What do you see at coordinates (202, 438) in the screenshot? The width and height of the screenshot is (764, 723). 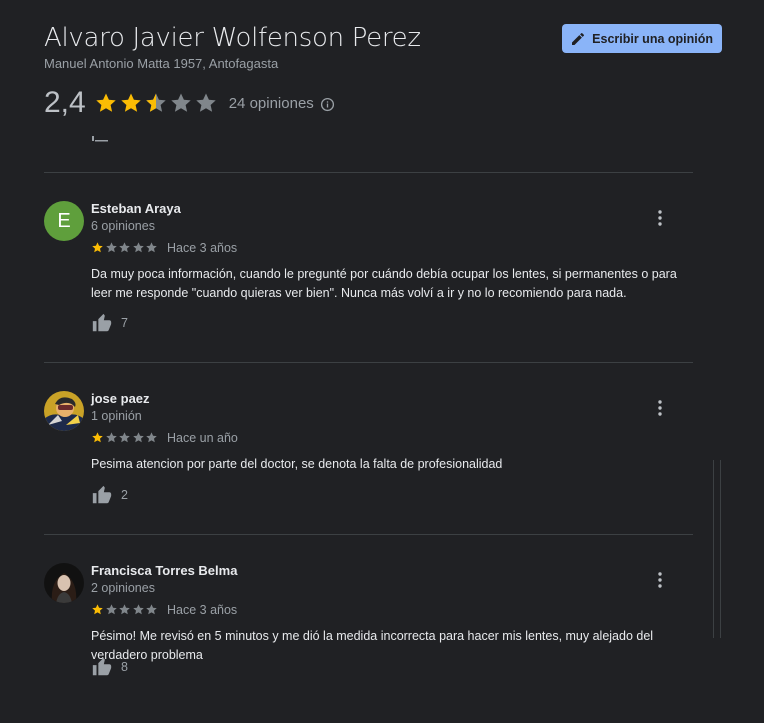 I see `review-time: Hace un año` at bounding box center [202, 438].